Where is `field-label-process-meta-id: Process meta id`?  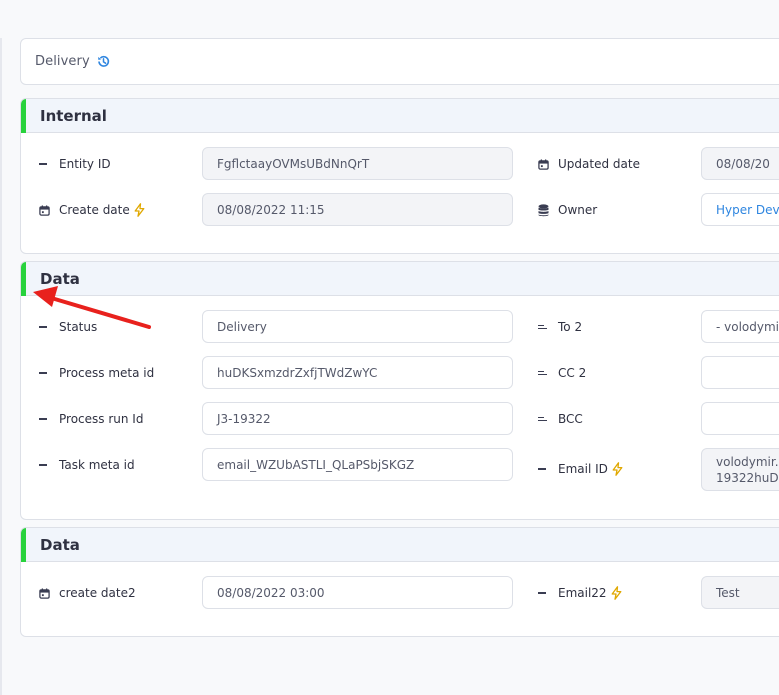
field-label-process-meta-id: Process meta id is located at coordinates (96, 373).